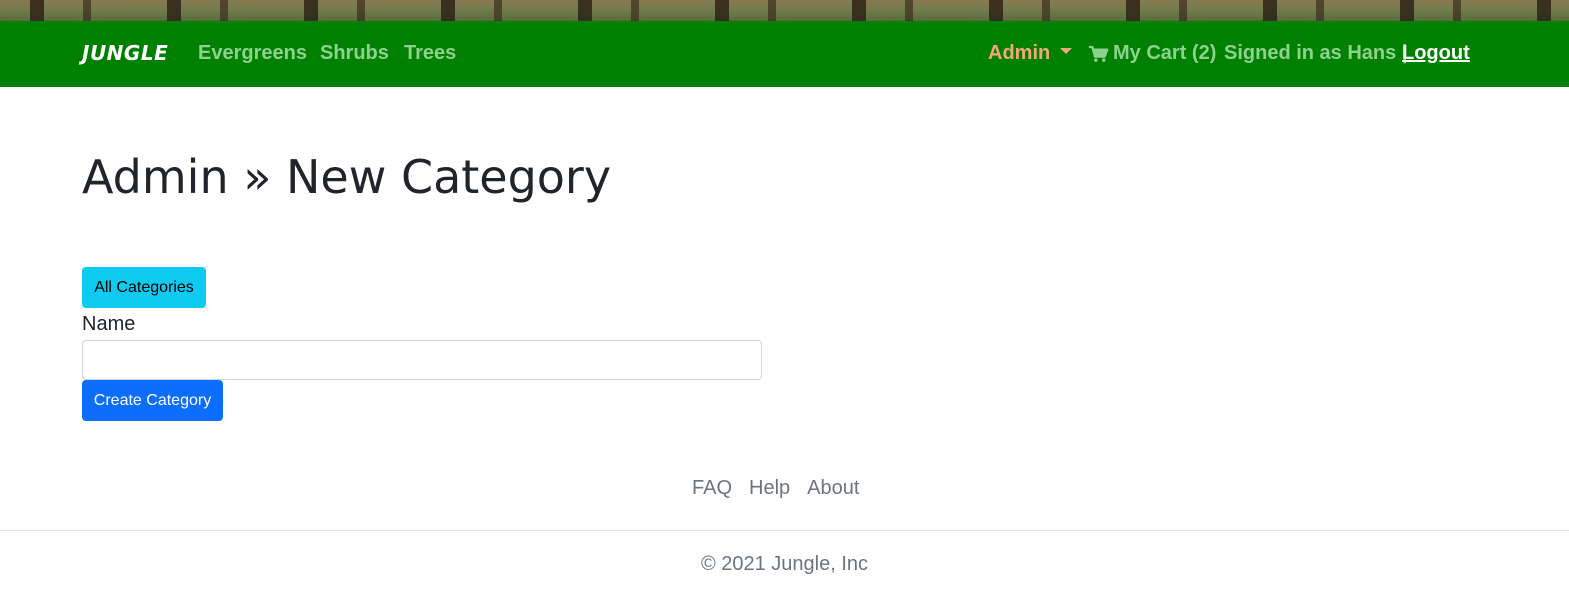  Describe the element at coordinates (1098, 53) in the screenshot. I see `shopping-cart-icon` at that location.